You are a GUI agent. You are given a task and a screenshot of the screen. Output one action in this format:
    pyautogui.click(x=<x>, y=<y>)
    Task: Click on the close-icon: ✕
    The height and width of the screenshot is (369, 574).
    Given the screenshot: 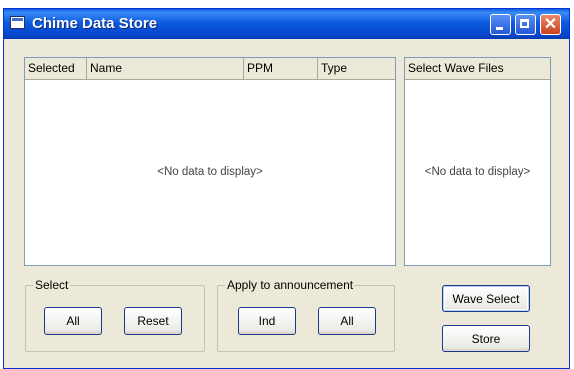 What is the action you would take?
    pyautogui.click(x=550, y=24)
    